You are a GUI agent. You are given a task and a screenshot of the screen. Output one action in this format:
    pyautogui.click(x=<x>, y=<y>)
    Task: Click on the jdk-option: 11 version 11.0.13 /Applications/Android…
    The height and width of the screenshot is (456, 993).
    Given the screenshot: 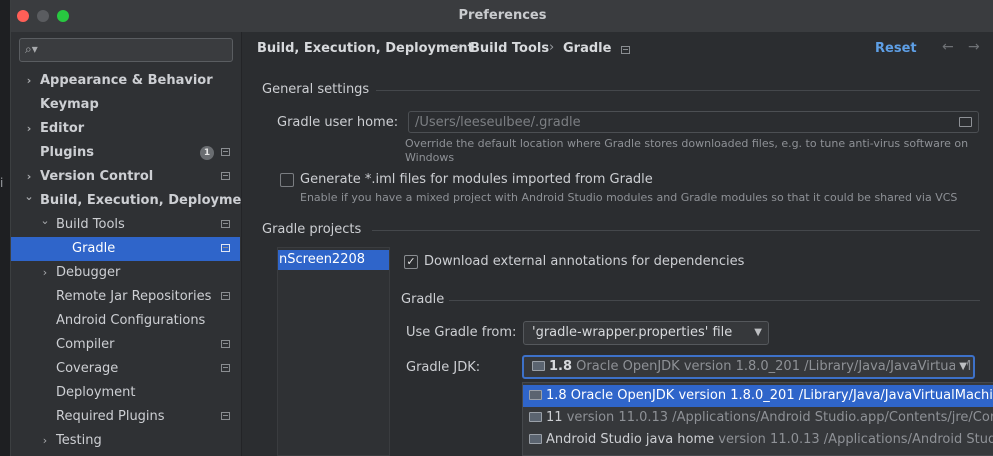 What is the action you would take?
    pyautogui.click(x=758, y=418)
    